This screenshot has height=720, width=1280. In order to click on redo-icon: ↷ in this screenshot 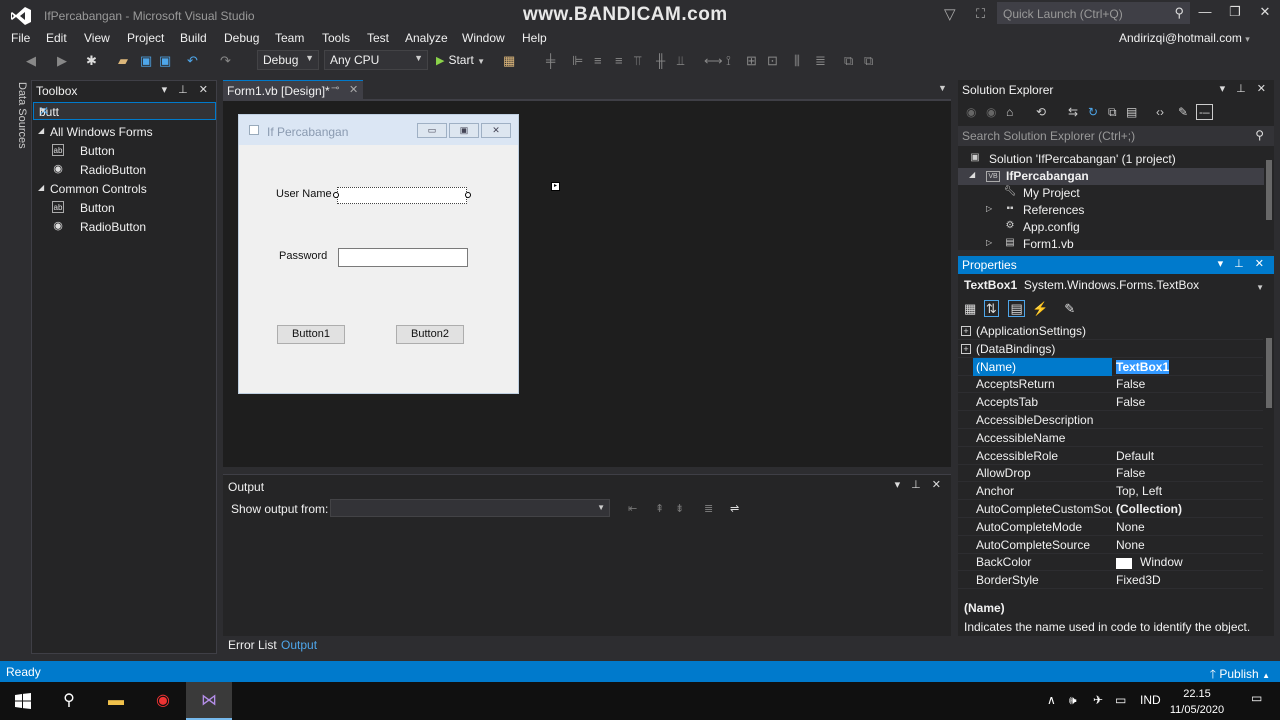, I will do `click(225, 61)`.